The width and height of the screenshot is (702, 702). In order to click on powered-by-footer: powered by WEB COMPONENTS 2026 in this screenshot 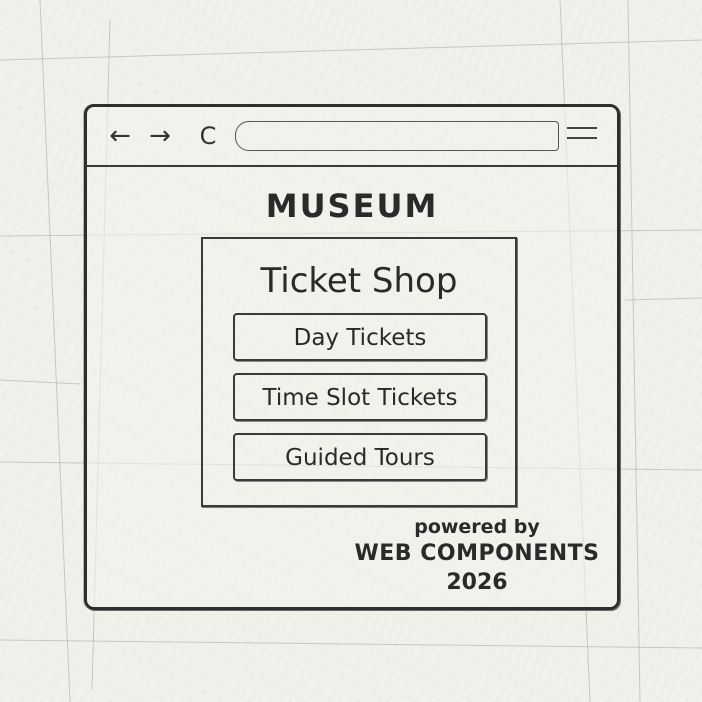, I will do `click(477, 556)`.